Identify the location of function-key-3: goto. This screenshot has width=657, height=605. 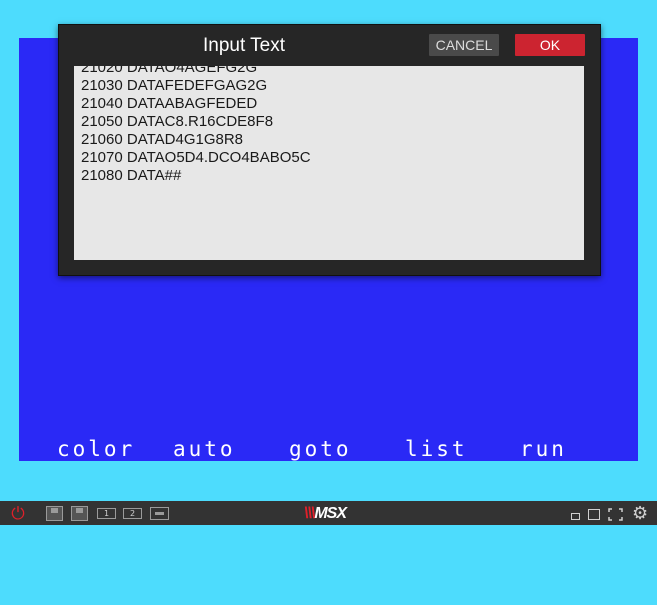
(320, 449).